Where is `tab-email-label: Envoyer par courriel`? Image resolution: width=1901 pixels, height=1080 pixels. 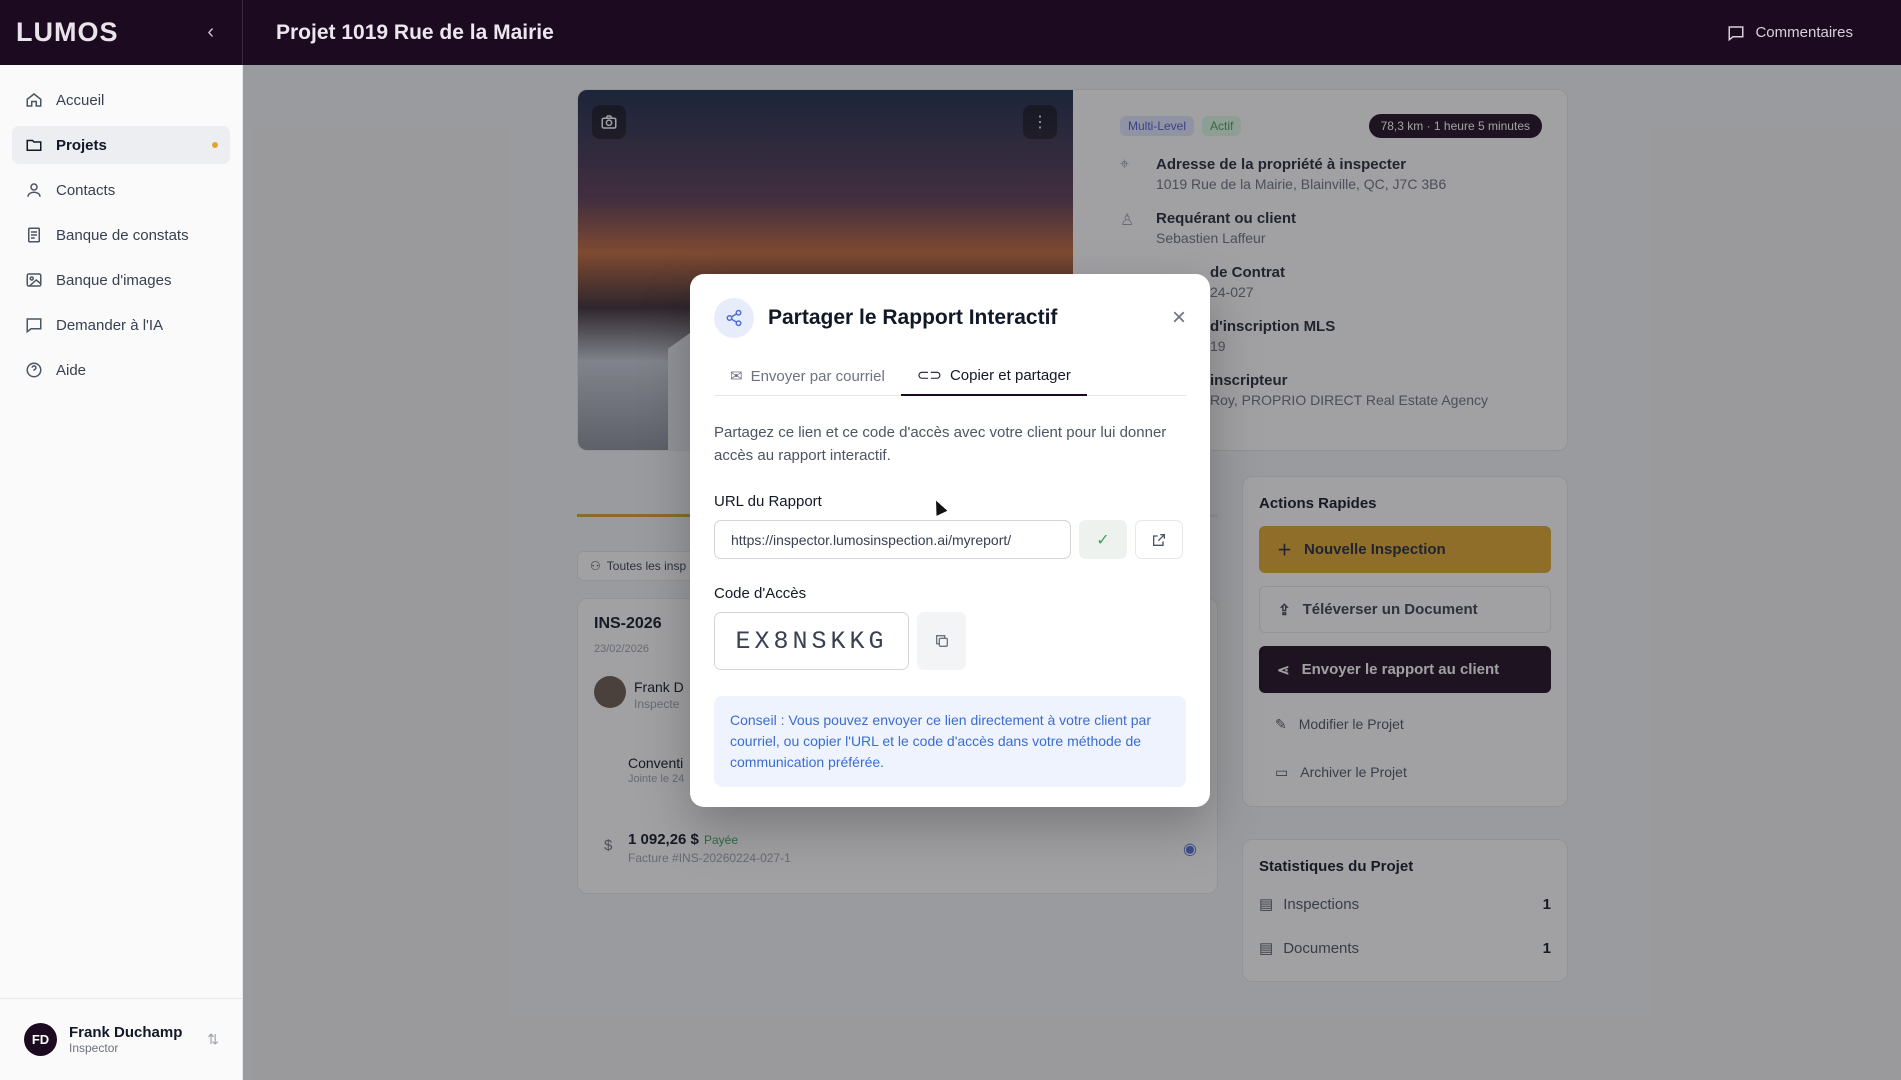 tab-email-label: Envoyer par courriel is located at coordinates (817, 376).